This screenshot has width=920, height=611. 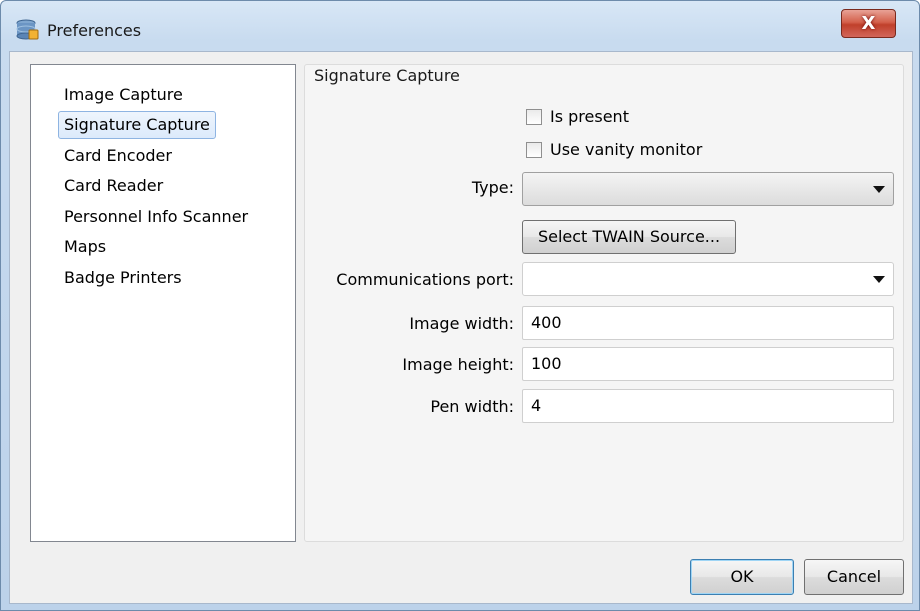 What do you see at coordinates (113, 186) in the screenshot?
I see `nav-item-card-reader: Card Reader` at bounding box center [113, 186].